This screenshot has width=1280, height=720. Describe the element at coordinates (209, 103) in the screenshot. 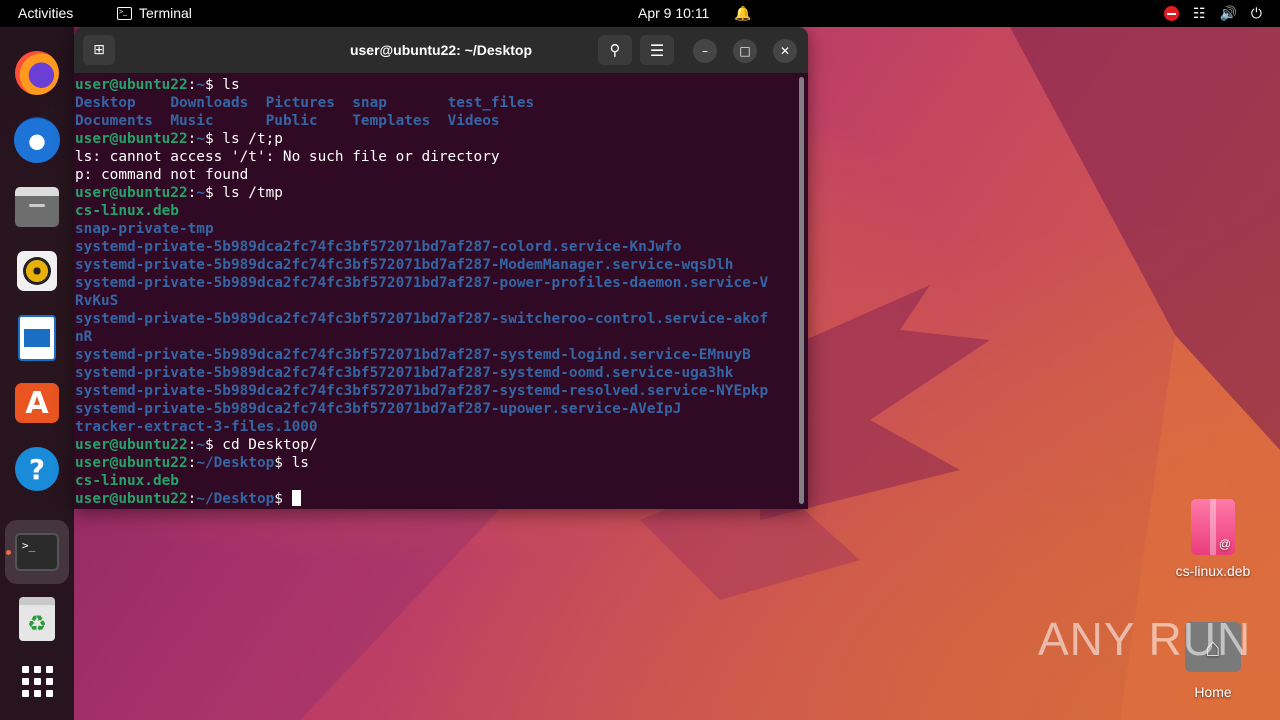

I see `terminal-text: Downloads` at that location.